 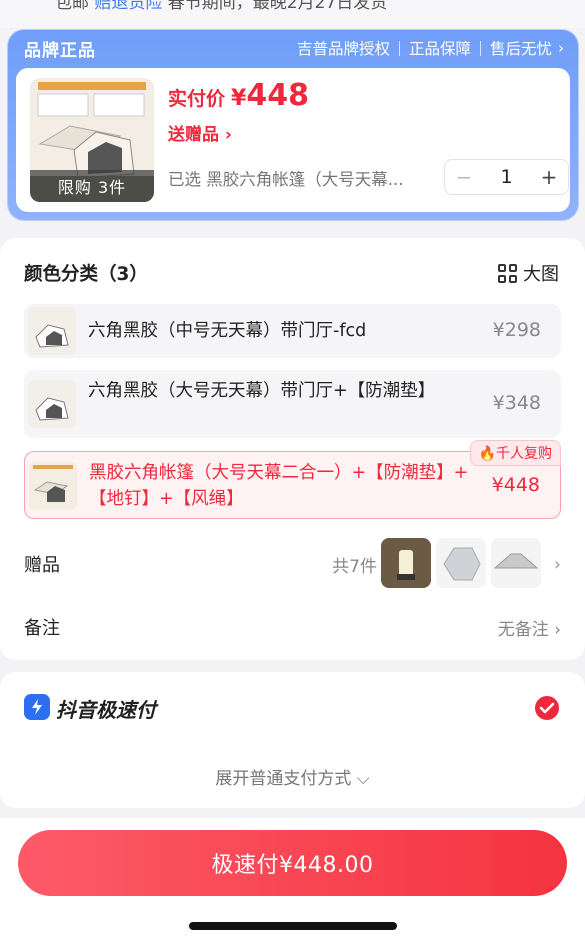 I want to click on currency-symbol: ¥, so click(x=239, y=98).